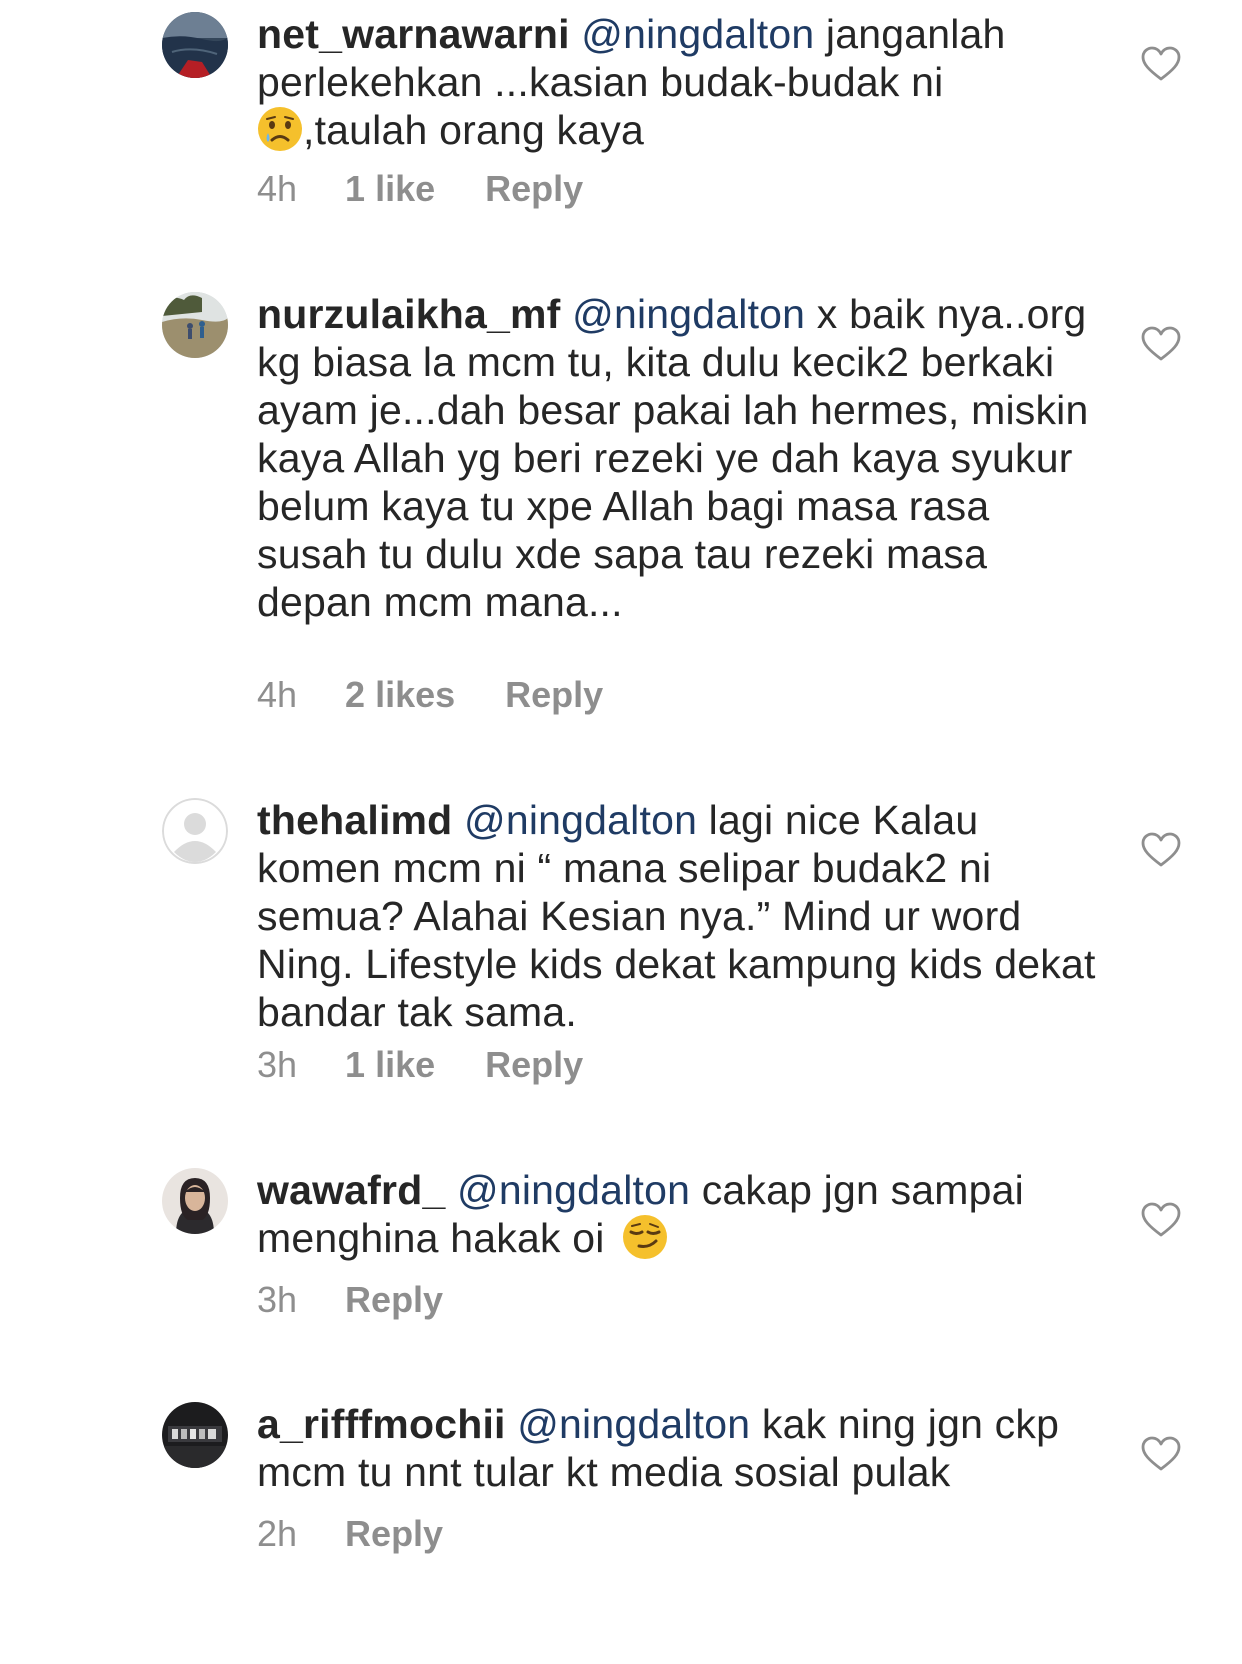 This screenshot has width=1242, height=1664. Describe the element at coordinates (381, 1424) in the screenshot. I see `comment-username: a_rifffmochii` at that location.